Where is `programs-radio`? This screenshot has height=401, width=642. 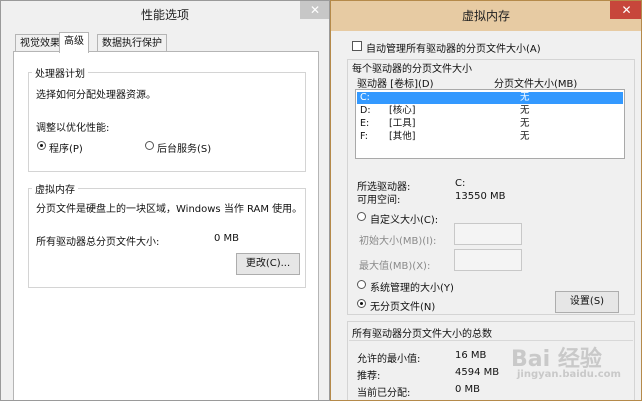
programs-radio is located at coordinates (41, 145).